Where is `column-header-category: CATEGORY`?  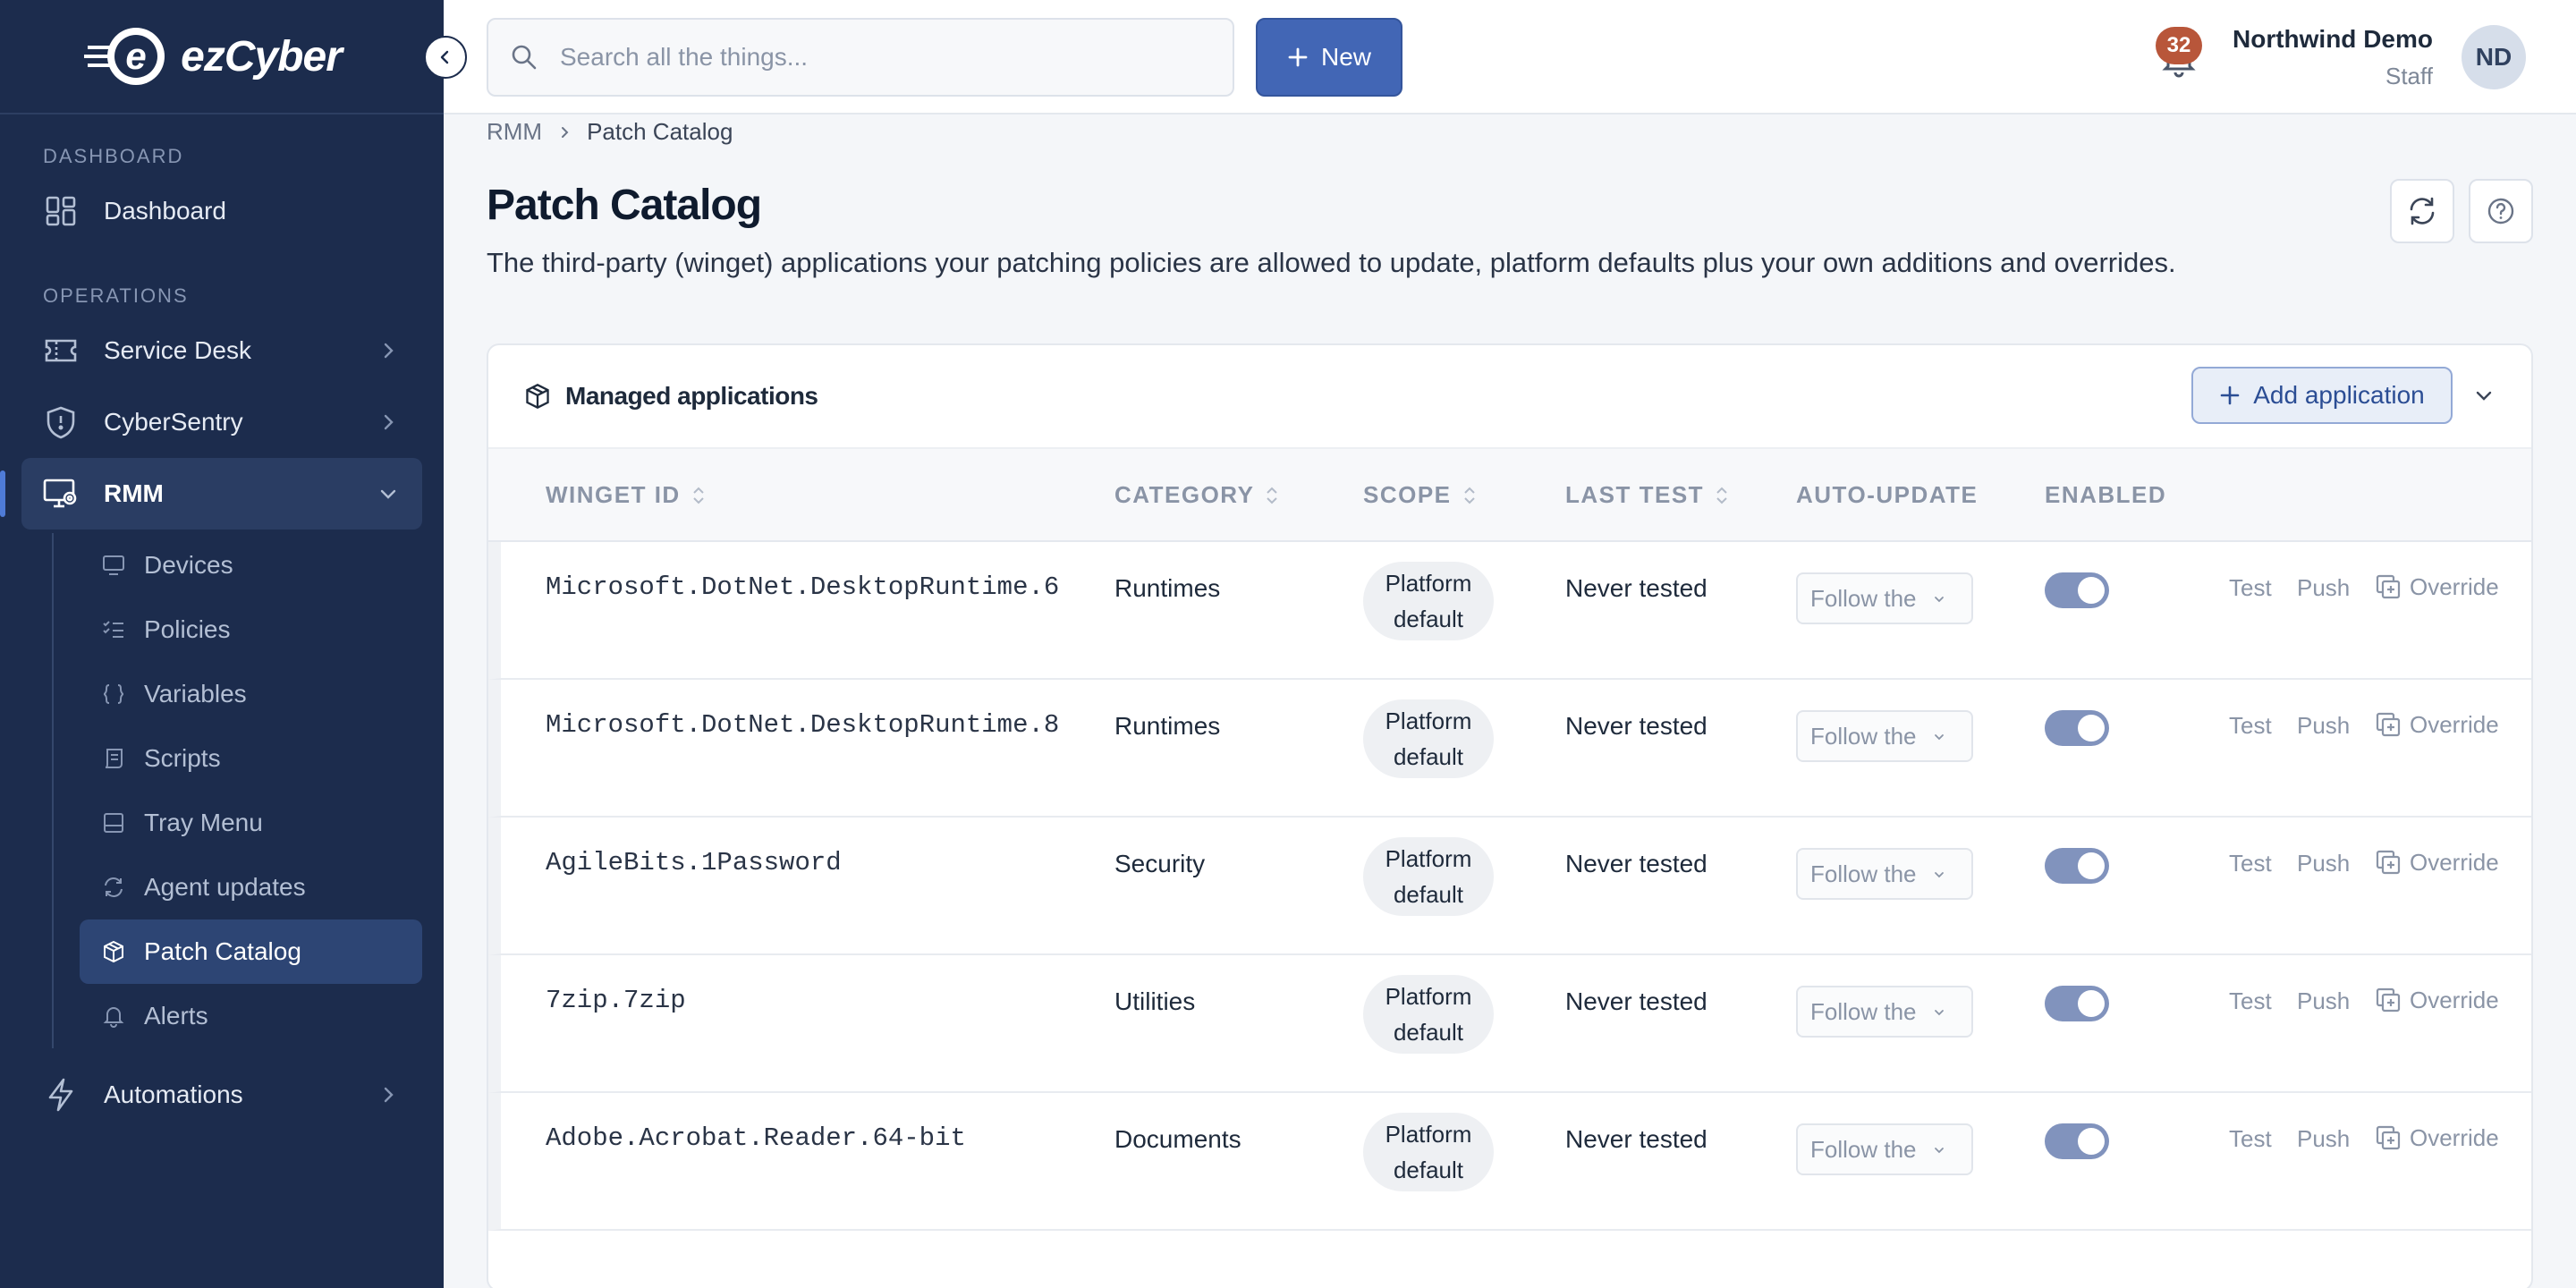
column-header-category: CATEGORY is located at coordinates (1196, 495).